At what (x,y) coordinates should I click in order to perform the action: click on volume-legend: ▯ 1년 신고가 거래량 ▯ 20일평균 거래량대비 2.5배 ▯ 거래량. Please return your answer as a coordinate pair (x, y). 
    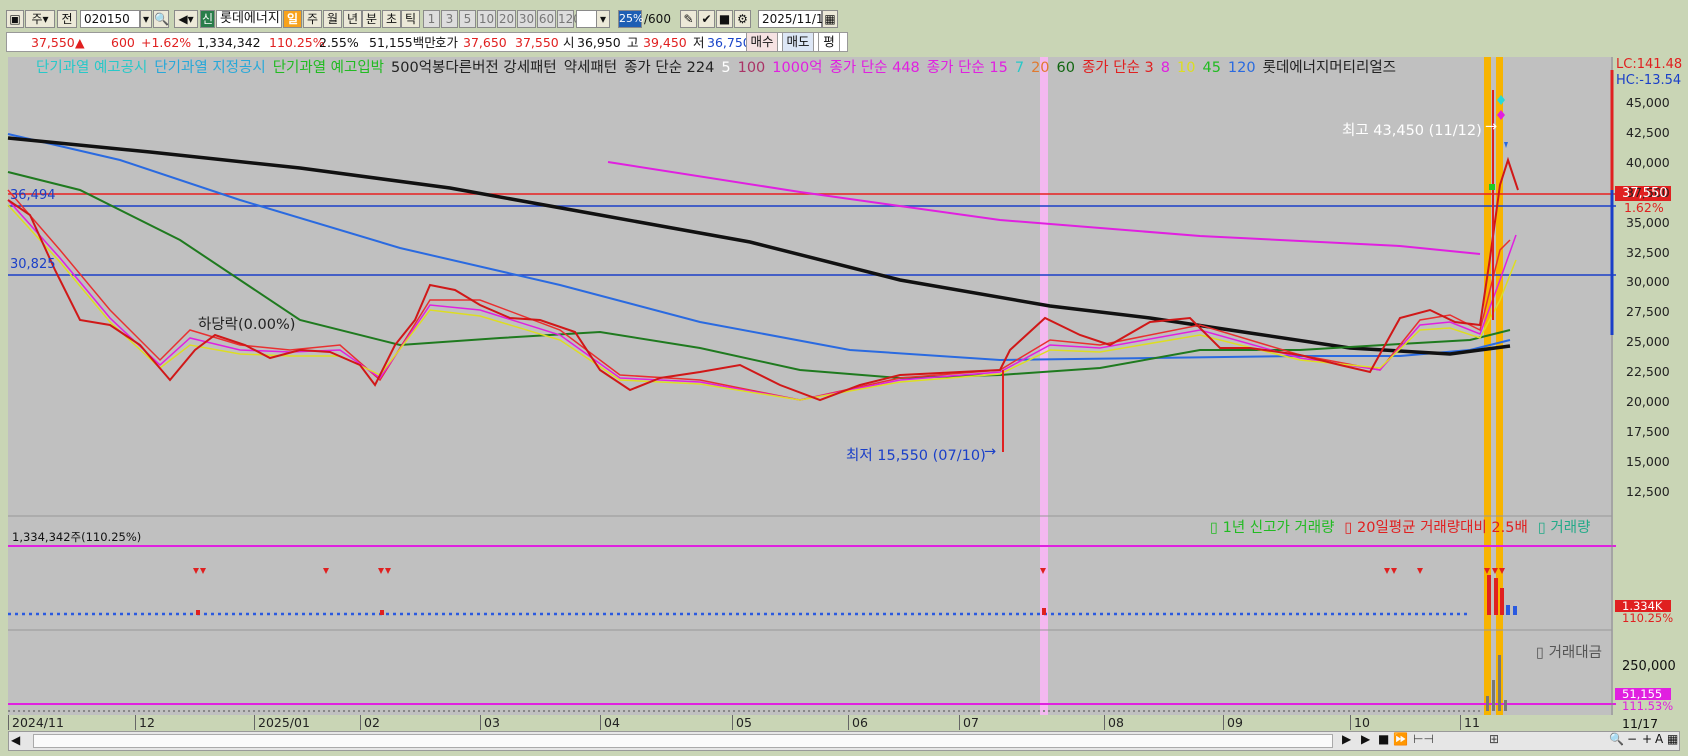
    Looking at the image, I should click on (1405, 526).